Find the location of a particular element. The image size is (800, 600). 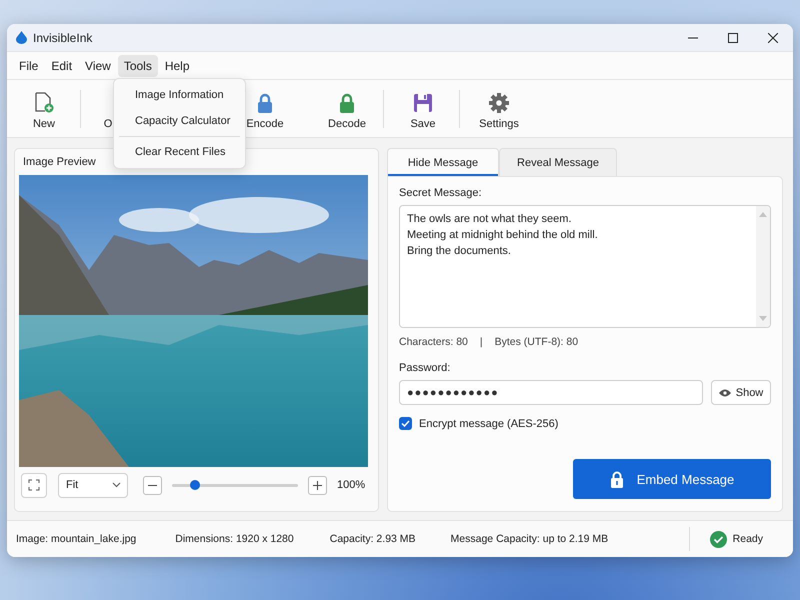

close-icon is located at coordinates (773, 37).